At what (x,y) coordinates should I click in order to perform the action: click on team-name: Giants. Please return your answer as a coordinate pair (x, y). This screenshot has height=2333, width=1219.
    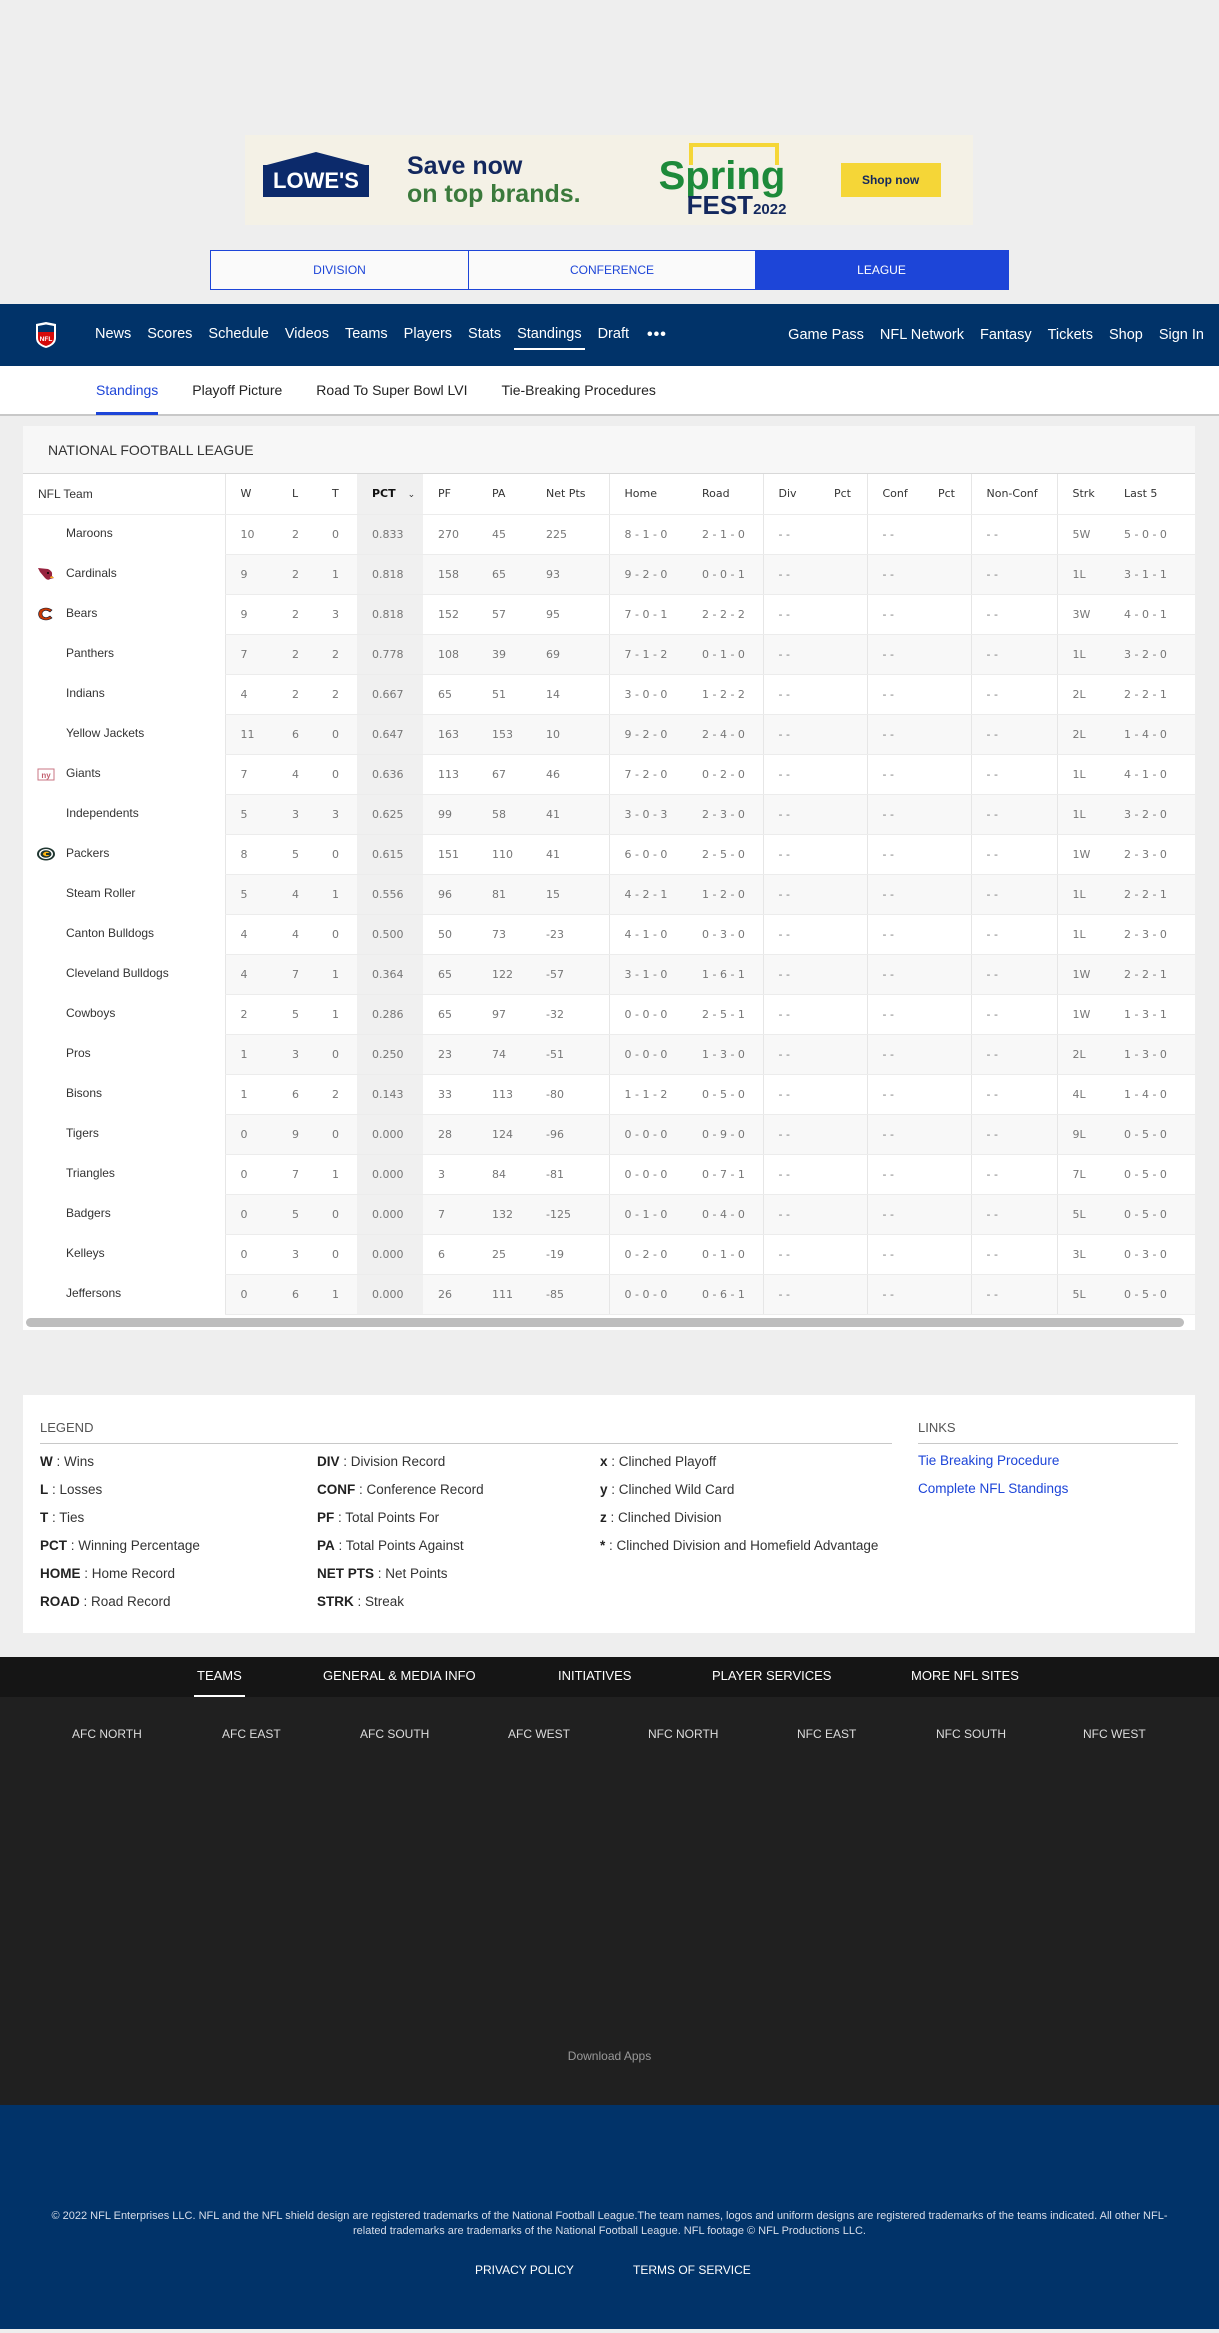
    Looking at the image, I should click on (83, 773).